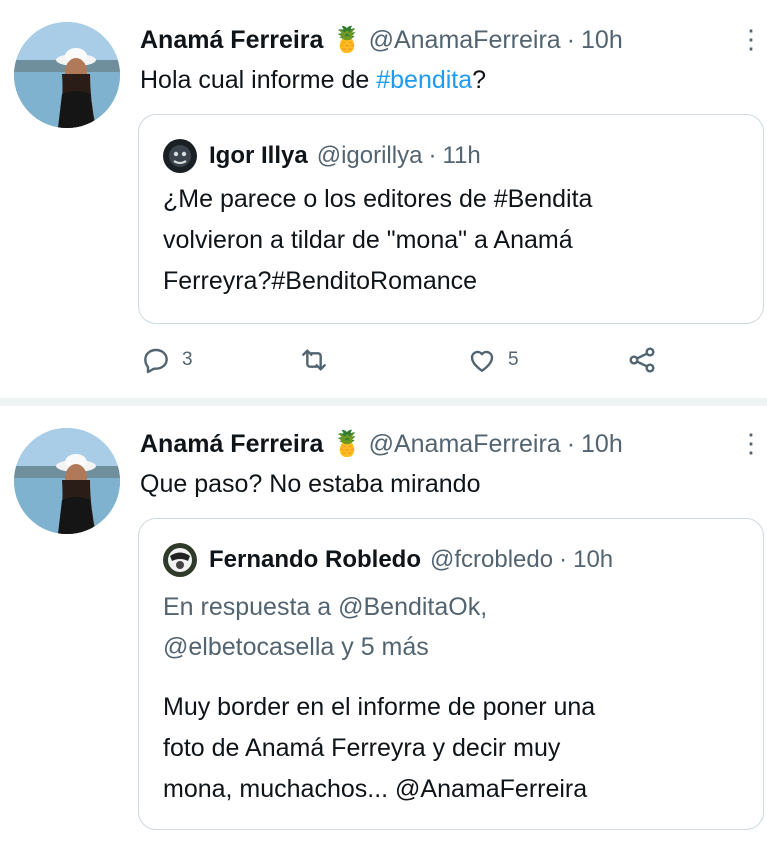 The height and width of the screenshot is (848, 767). I want to click on quoted-tweet-header: Igor Illya @igorillya · 11h, so click(322, 156).